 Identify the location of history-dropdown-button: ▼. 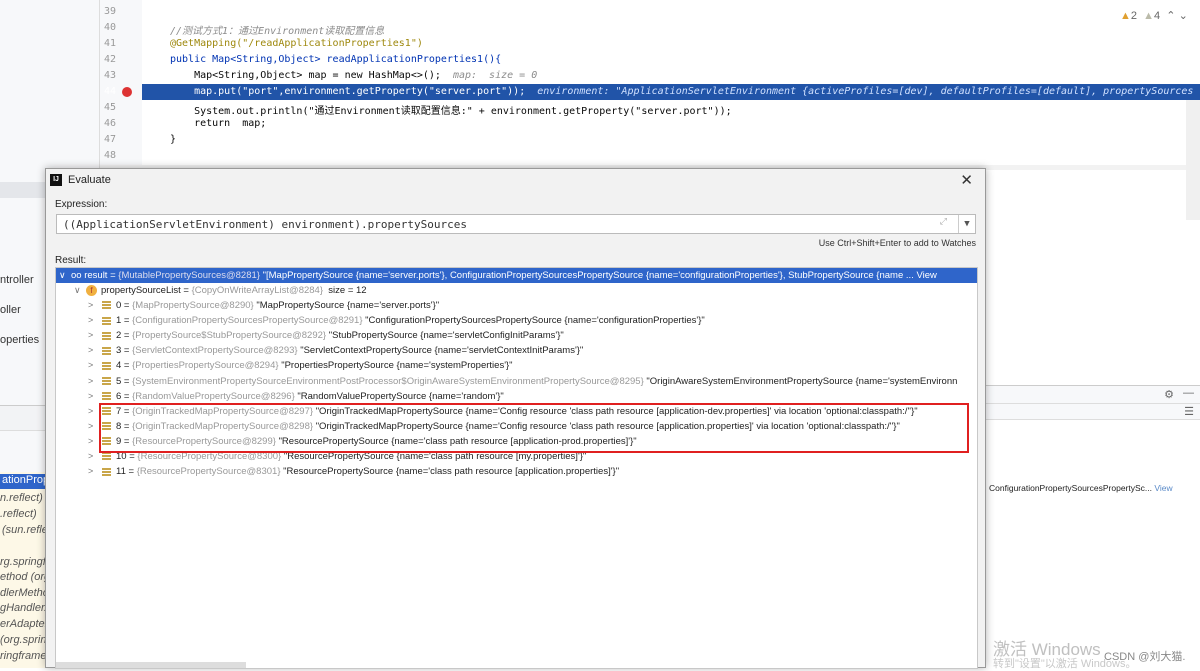
(966, 224).